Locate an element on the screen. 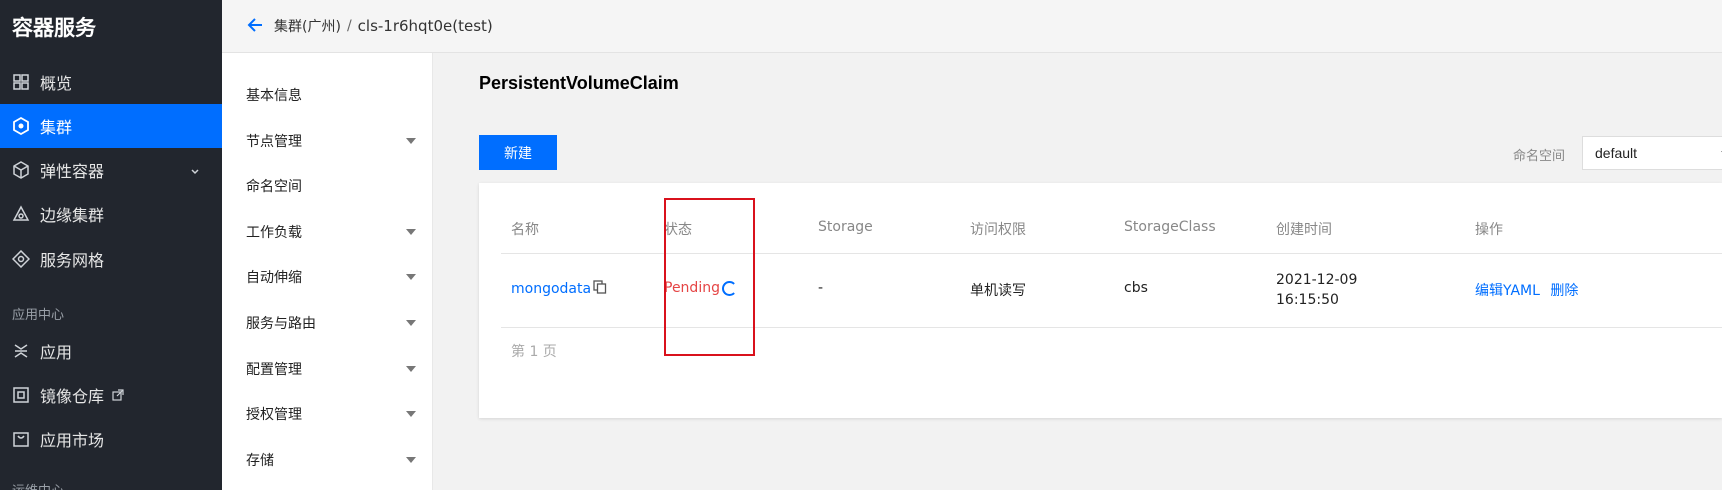  submenu-label: 授权管理 is located at coordinates (274, 415).